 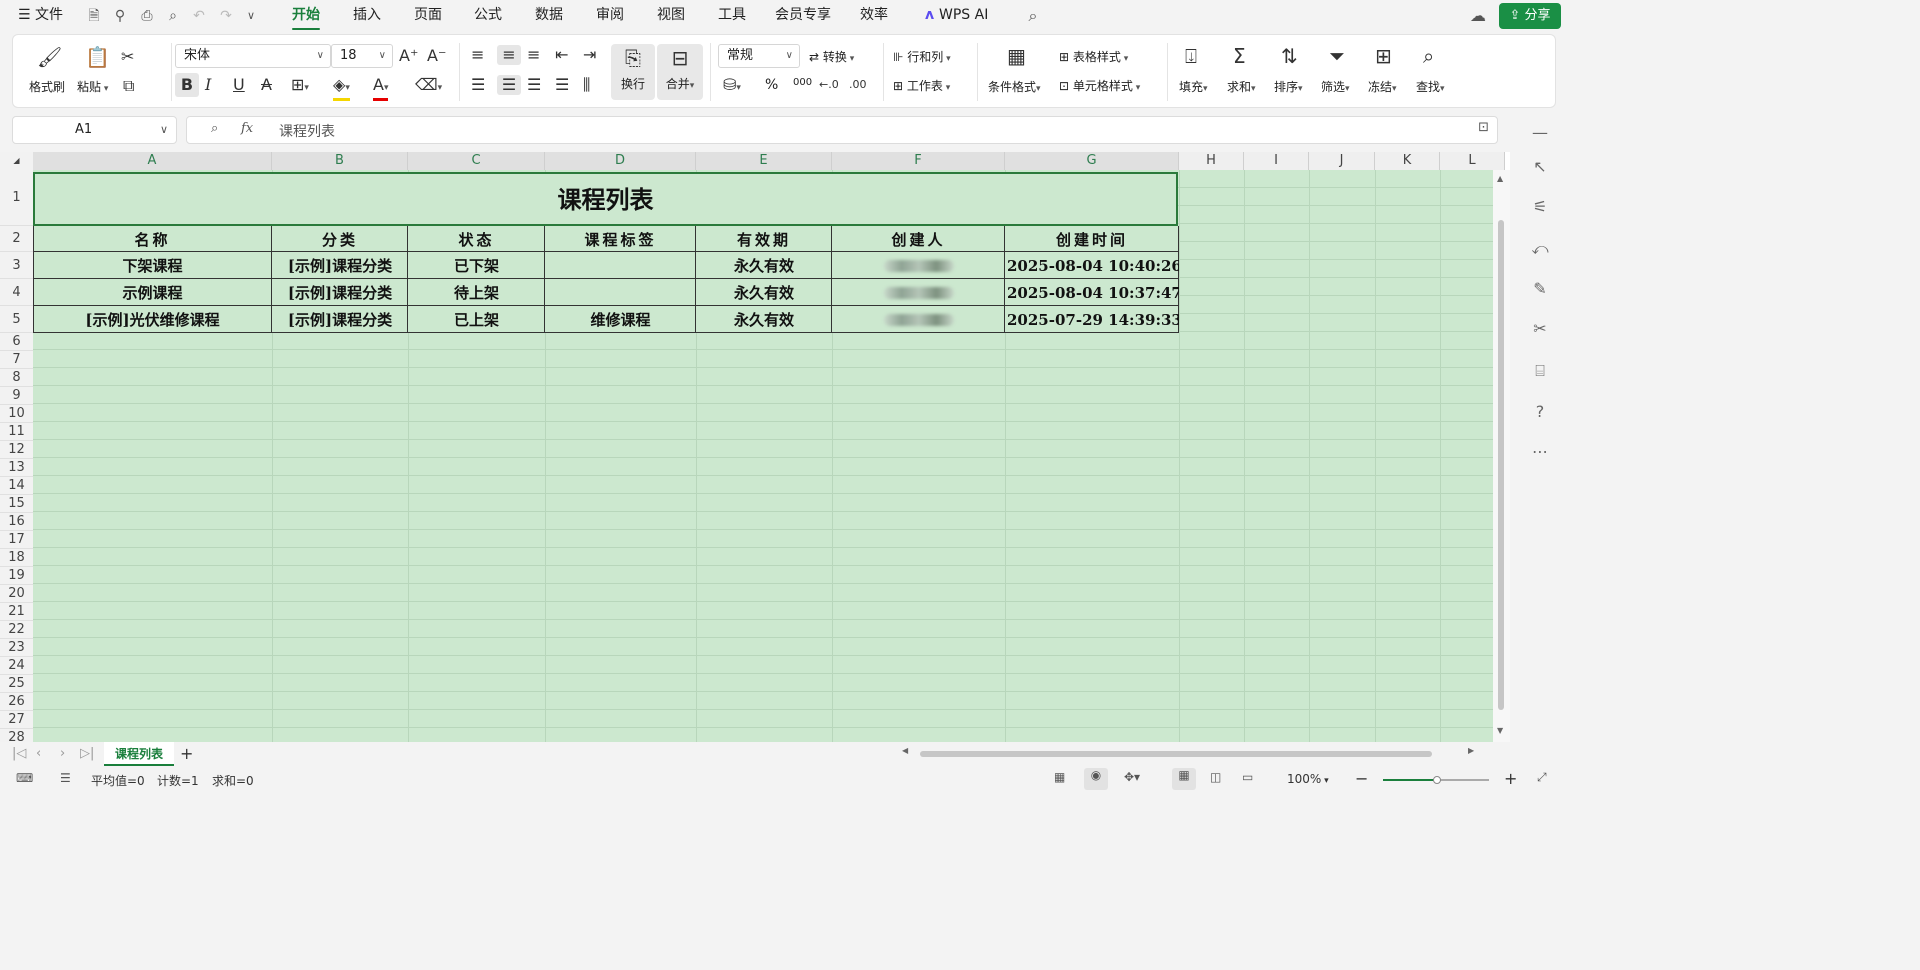 What do you see at coordinates (173, 16) in the screenshot?
I see `print-preview-icon: ⌕` at bounding box center [173, 16].